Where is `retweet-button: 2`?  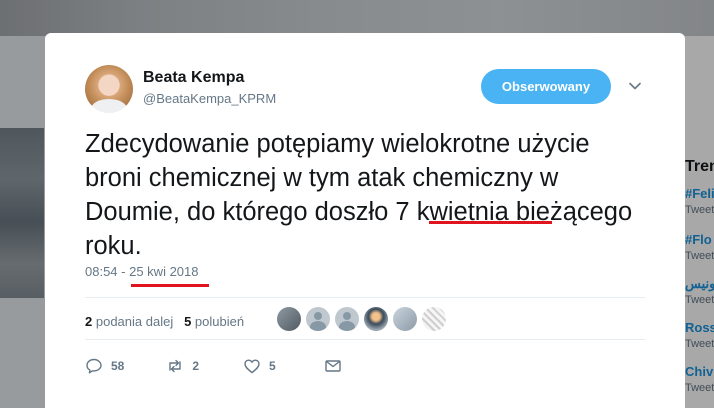
retweet-button: 2 is located at coordinates (182, 366).